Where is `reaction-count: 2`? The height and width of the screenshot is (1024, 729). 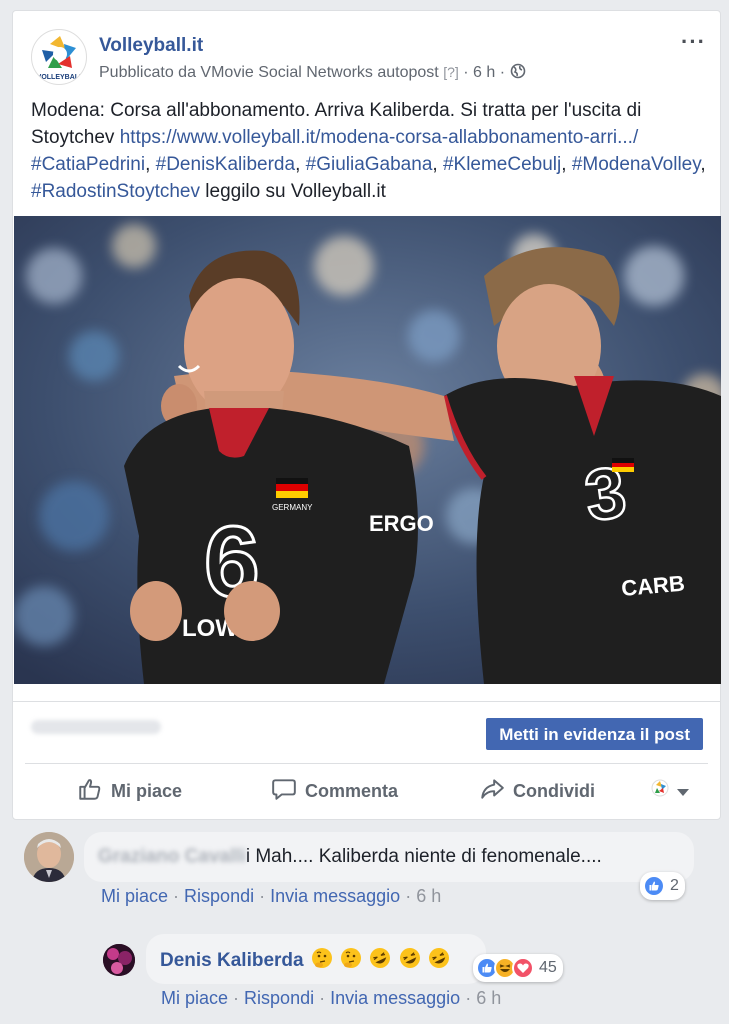 reaction-count: 2 is located at coordinates (674, 885).